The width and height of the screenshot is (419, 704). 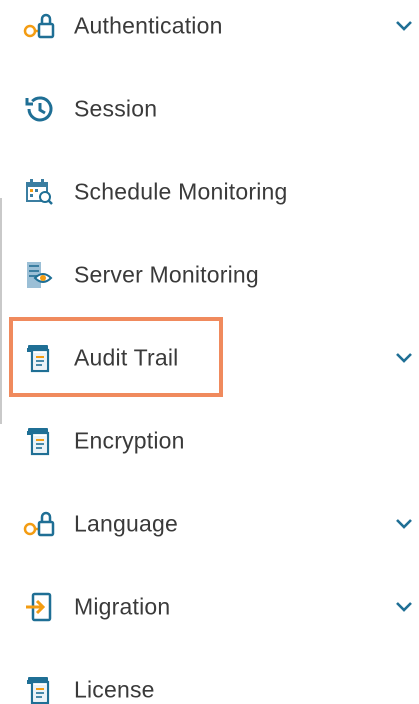 I want to click on menu-item-server-monitoring: Server Monitoring, so click(x=209, y=275).